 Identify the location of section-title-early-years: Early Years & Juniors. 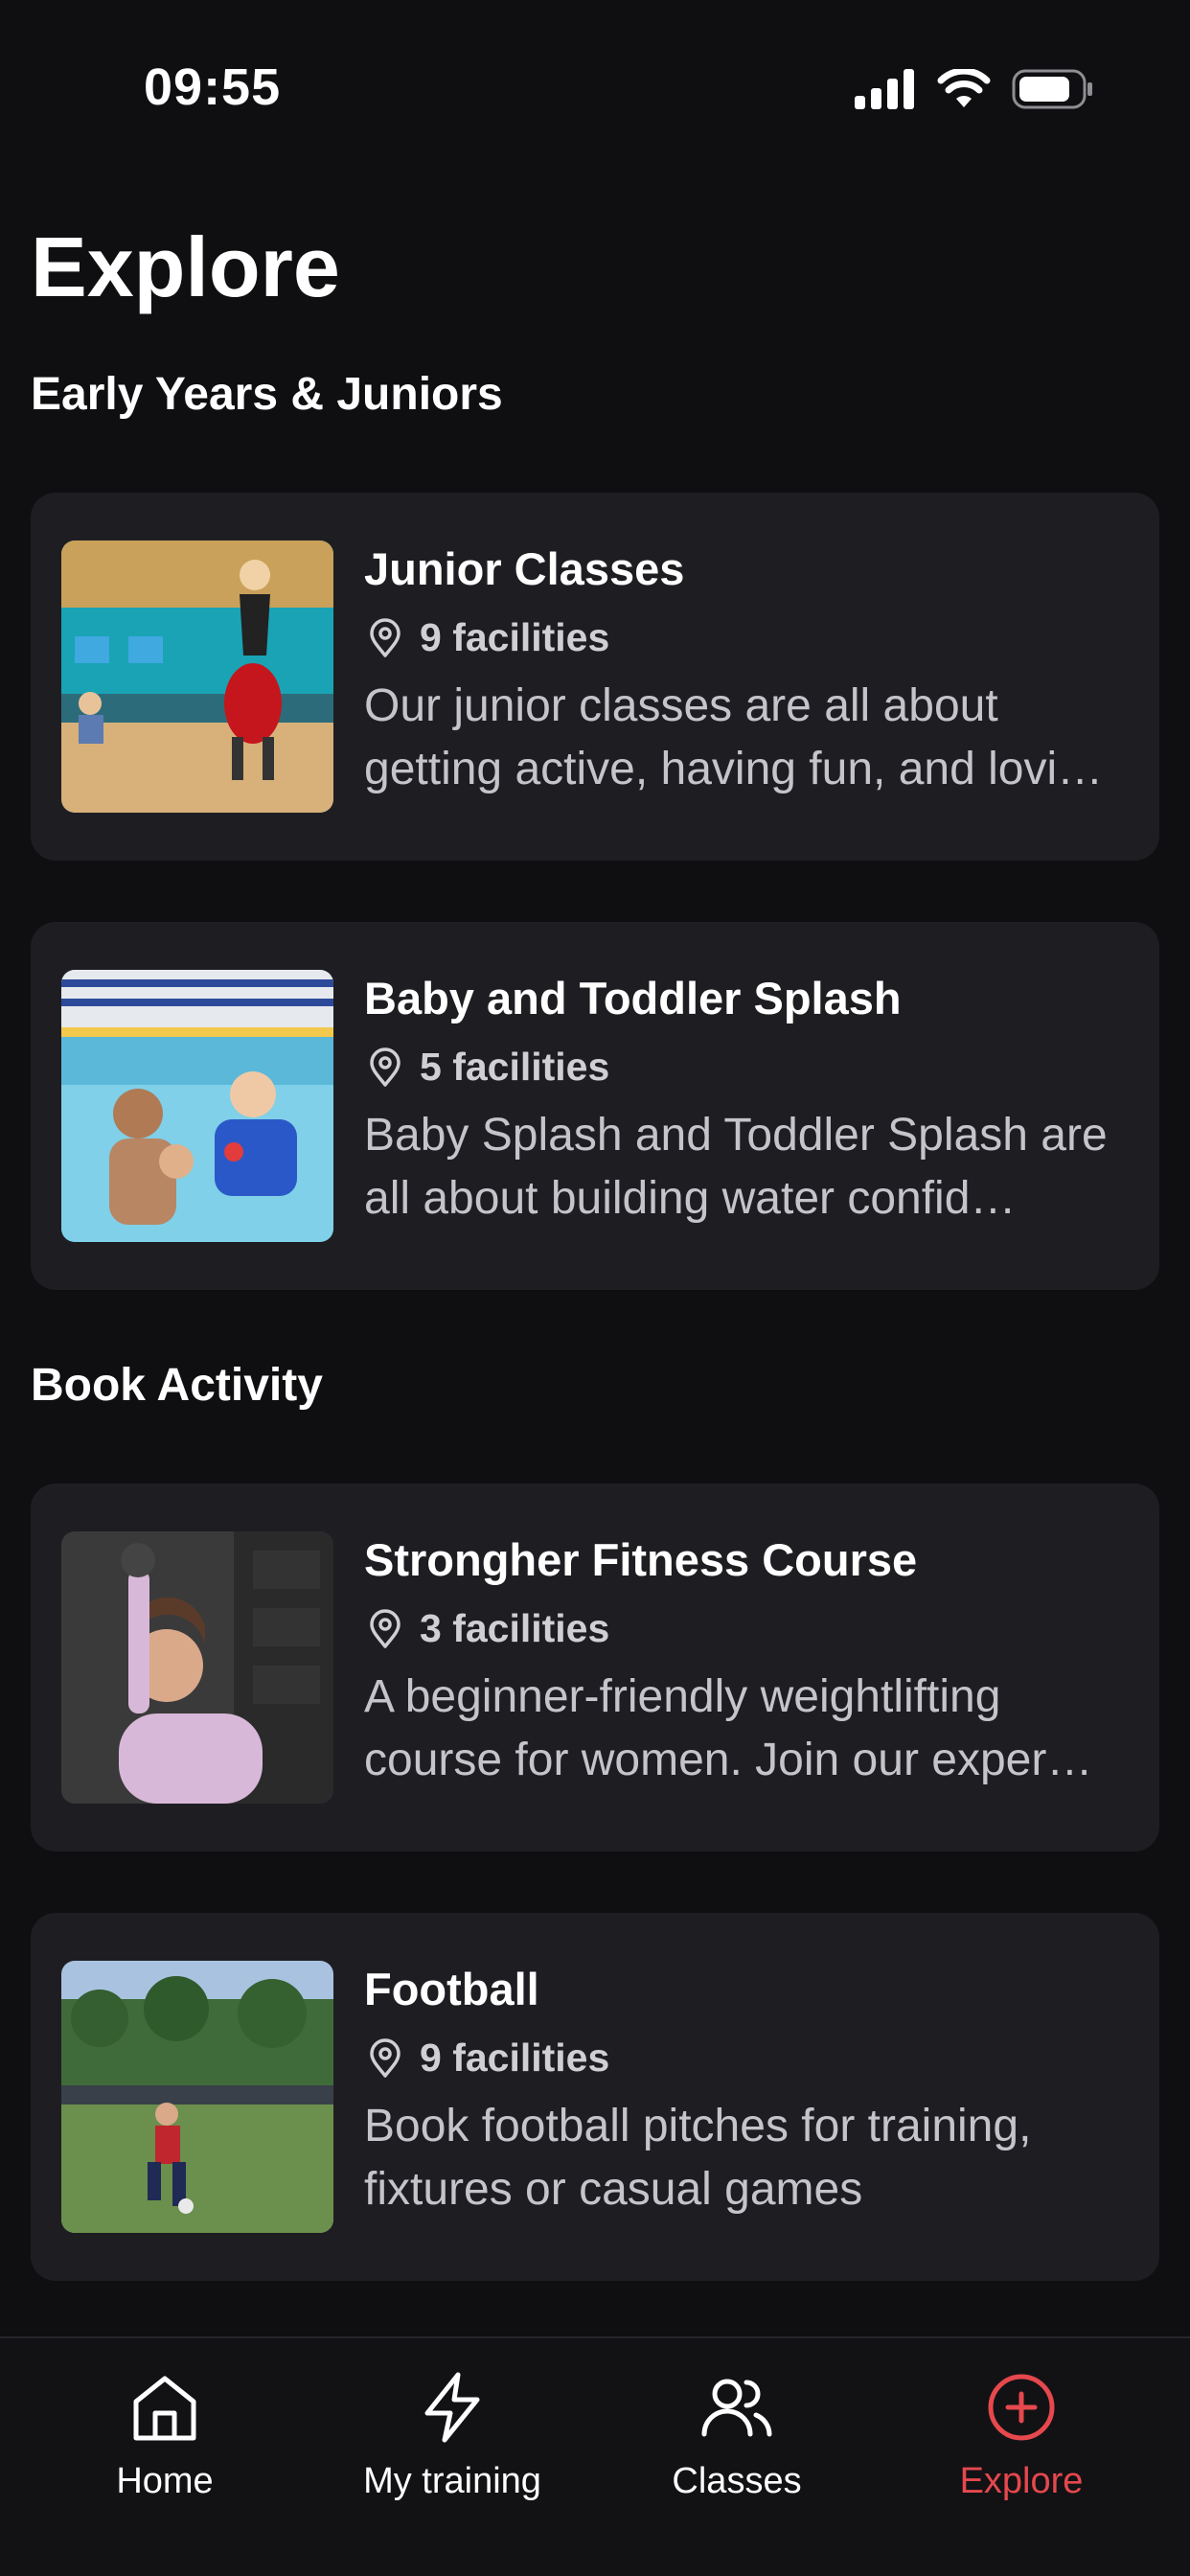
(267, 394).